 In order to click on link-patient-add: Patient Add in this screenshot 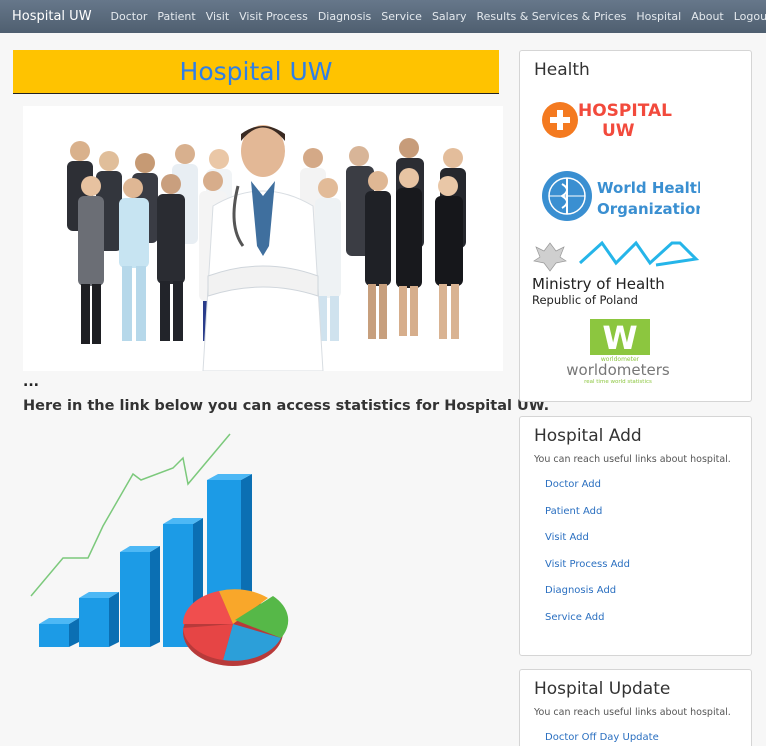, I will do `click(648, 519)`.